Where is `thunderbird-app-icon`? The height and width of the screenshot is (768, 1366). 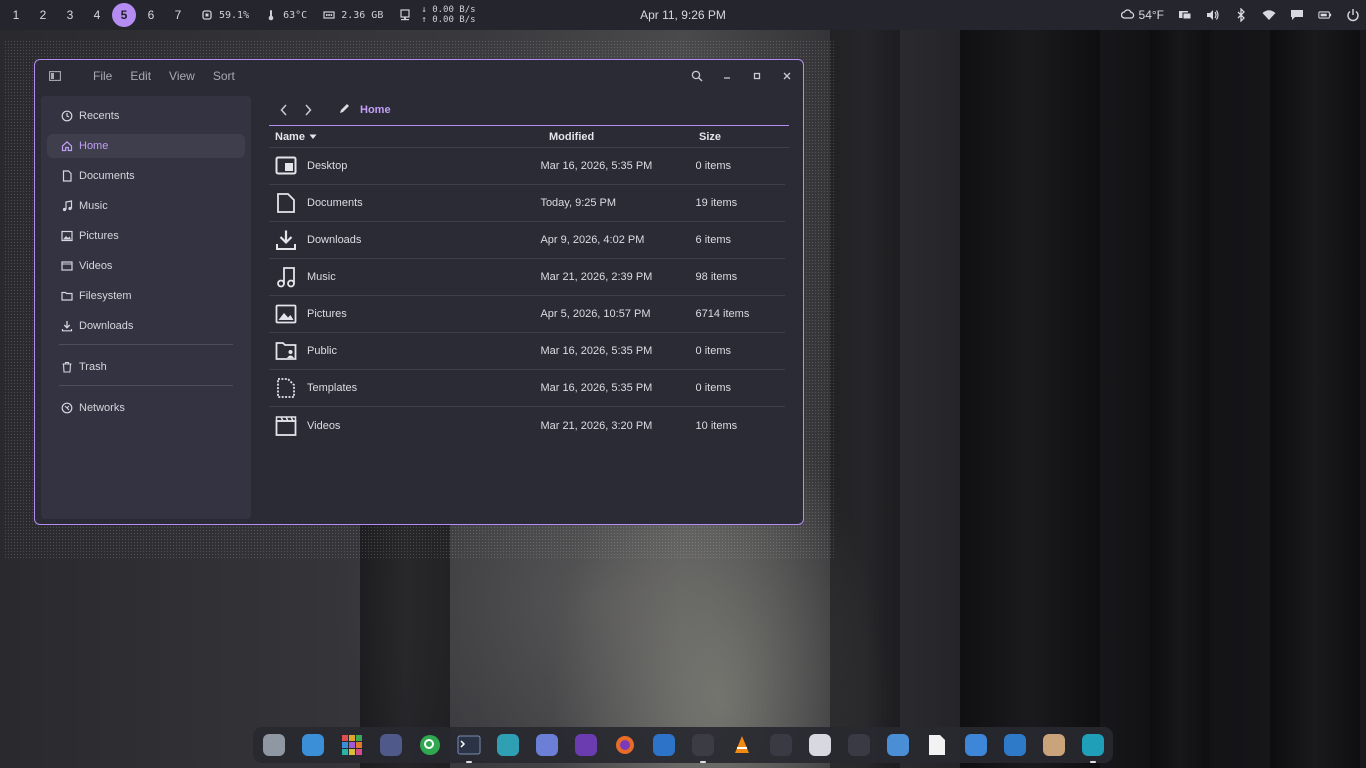 thunderbird-app-icon is located at coordinates (664, 745).